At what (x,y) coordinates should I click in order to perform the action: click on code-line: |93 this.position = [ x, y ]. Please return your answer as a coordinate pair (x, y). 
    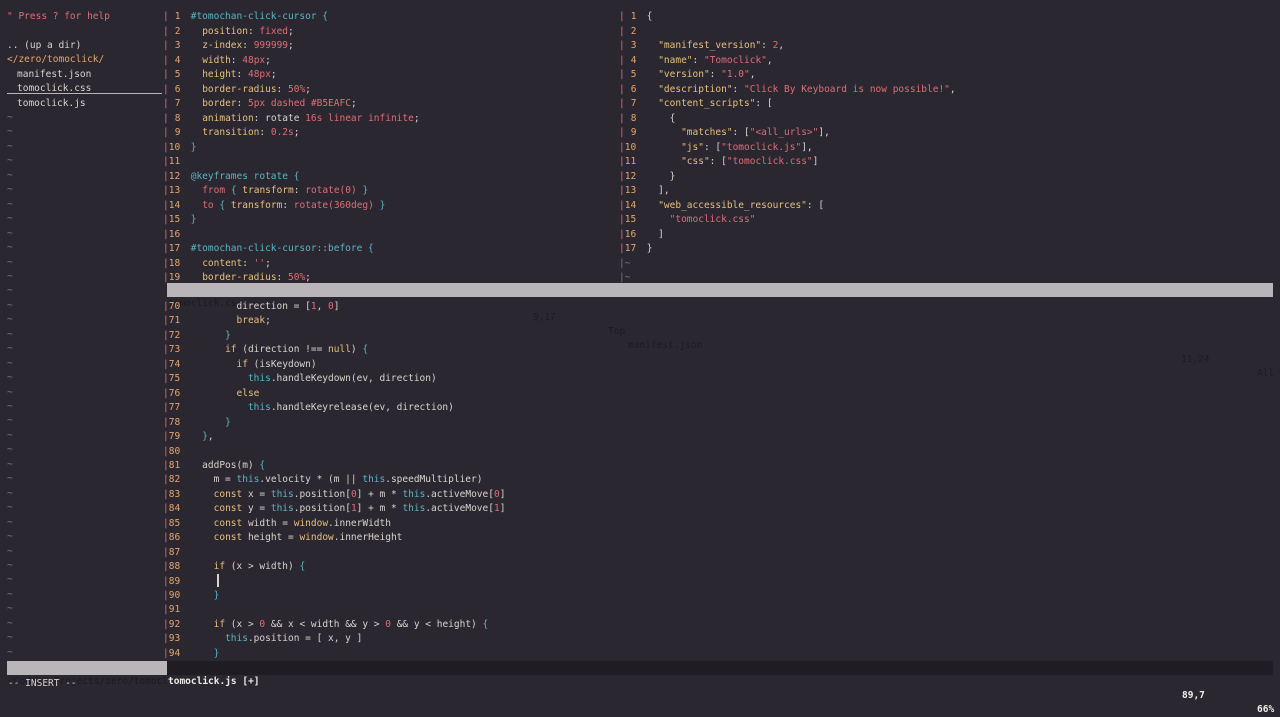
    Looking at the image, I should click on (262, 639).